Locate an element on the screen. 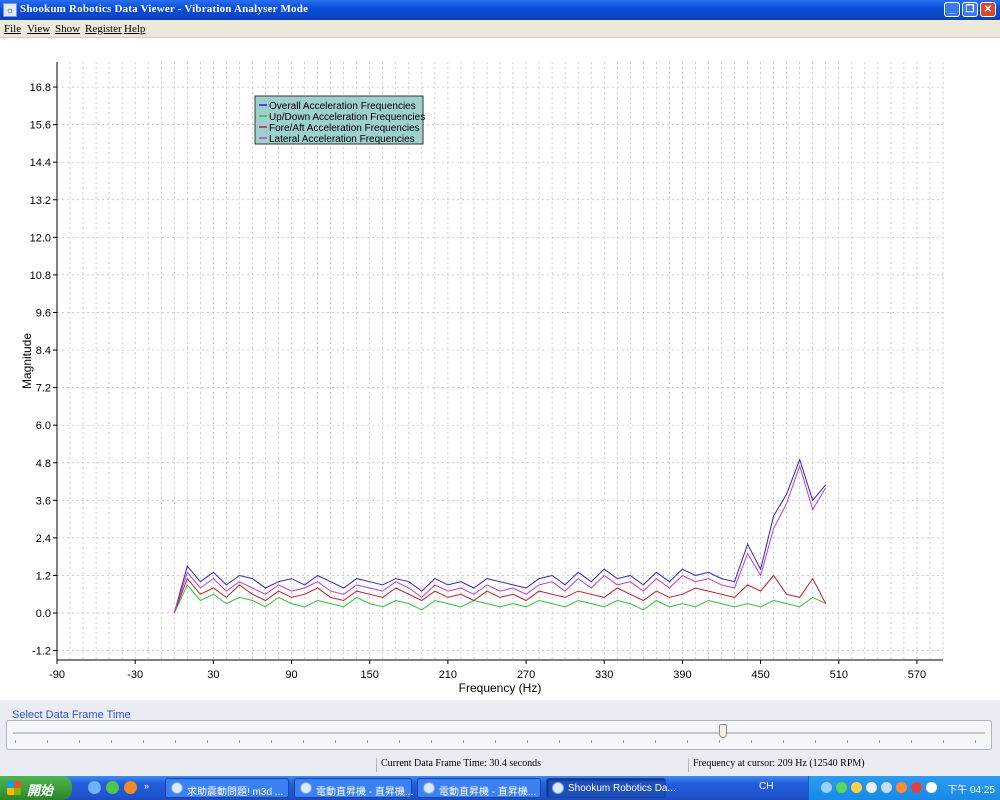 The width and height of the screenshot is (1000, 800). y-tick-label: 10.8 is located at coordinates (40, 276).